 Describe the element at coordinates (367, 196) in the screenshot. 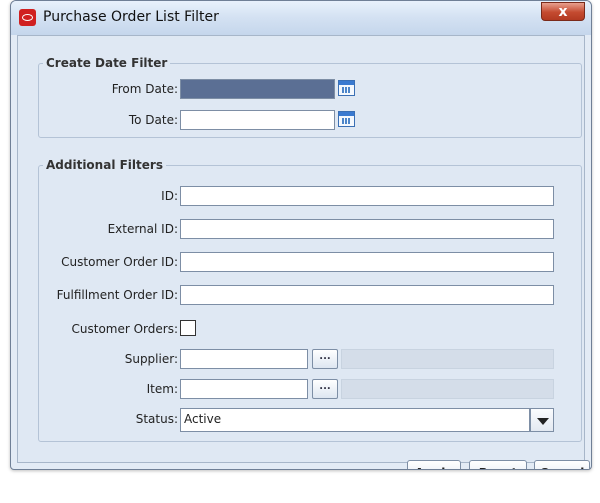

I see `id-input` at that location.